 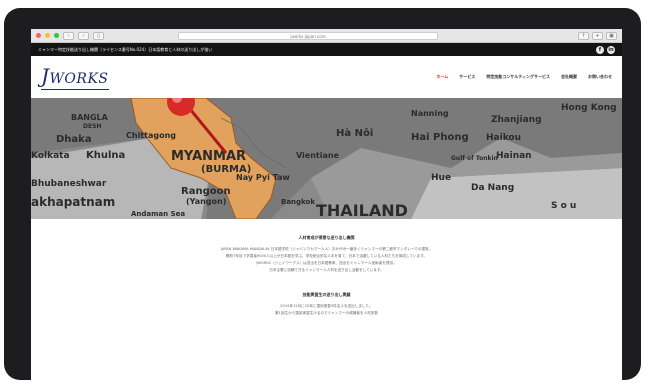 I want to click on section-title: 人材育成が得意な送り出し機関, so click(x=326, y=237).